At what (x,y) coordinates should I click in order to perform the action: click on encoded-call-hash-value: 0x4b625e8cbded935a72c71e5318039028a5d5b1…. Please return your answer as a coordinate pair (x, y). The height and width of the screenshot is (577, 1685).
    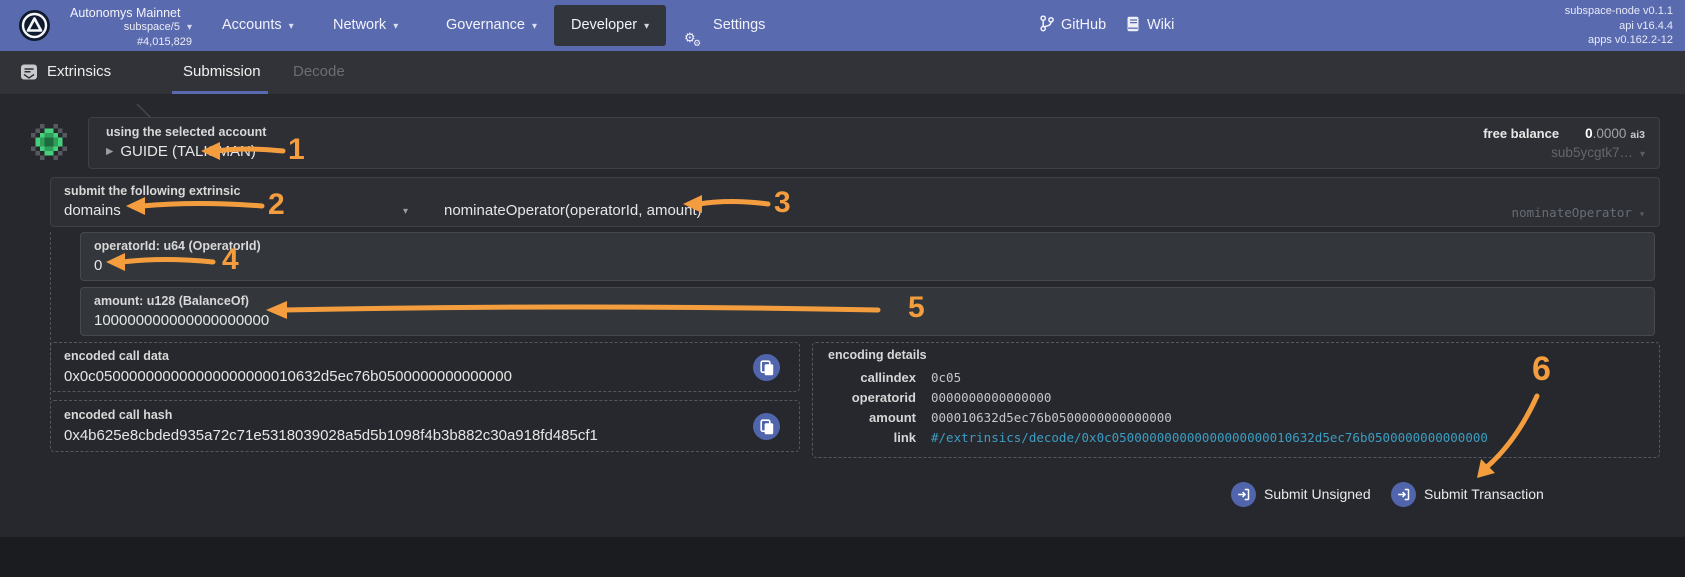
    Looking at the image, I should click on (331, 435).